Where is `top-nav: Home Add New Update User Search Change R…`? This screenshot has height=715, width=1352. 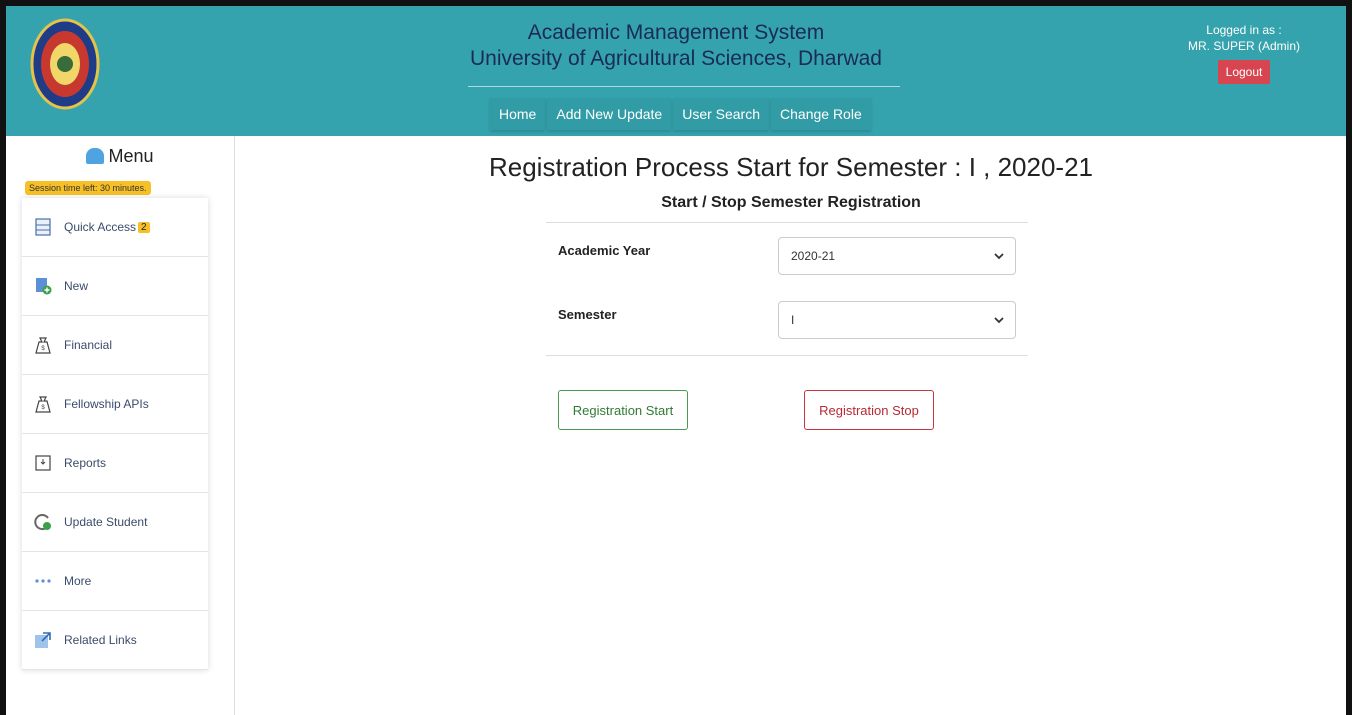 top-nav: Home Add New Update User Search Change R… is located at coordinates (681, 114).